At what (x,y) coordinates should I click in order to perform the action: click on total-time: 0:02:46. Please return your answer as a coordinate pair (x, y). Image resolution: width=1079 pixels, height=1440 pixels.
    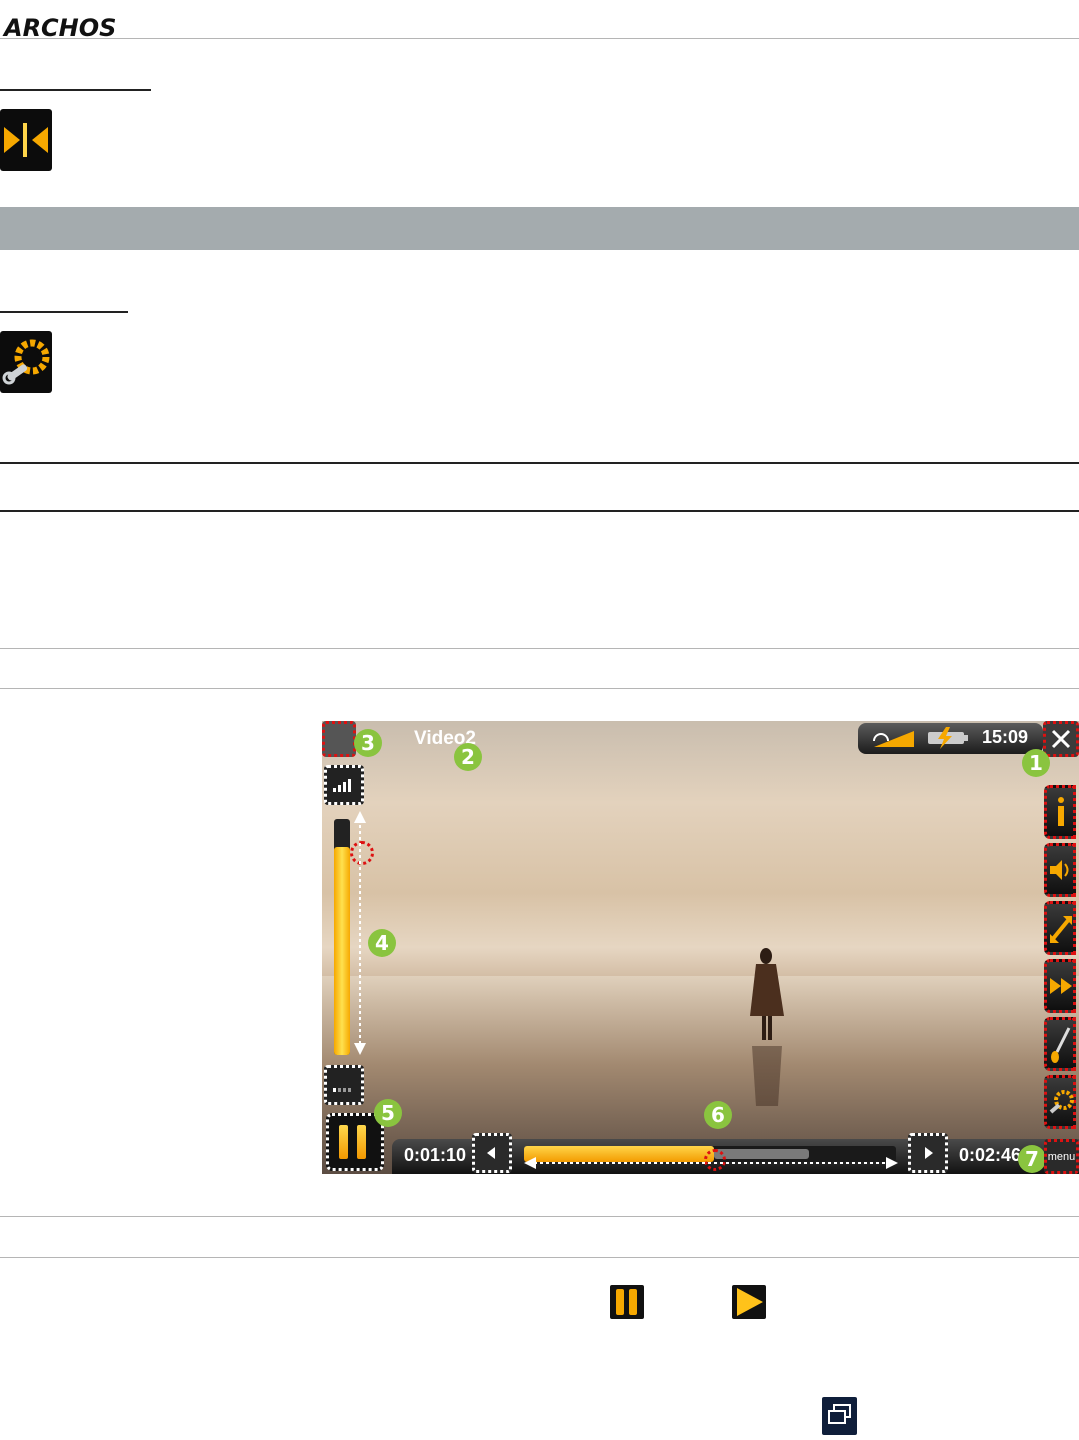
    Looking at the image, I should click on (990, 1155).